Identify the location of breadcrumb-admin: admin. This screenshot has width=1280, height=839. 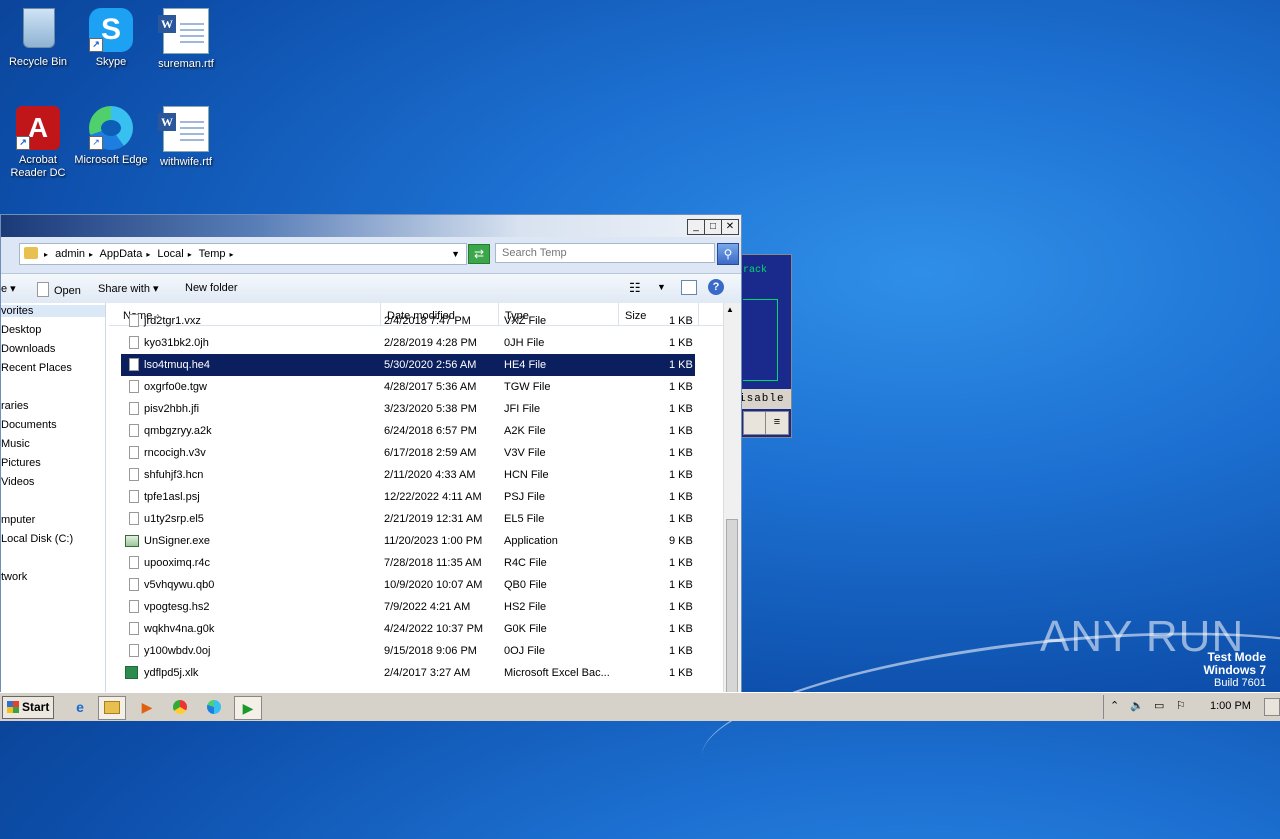
(70, 254).